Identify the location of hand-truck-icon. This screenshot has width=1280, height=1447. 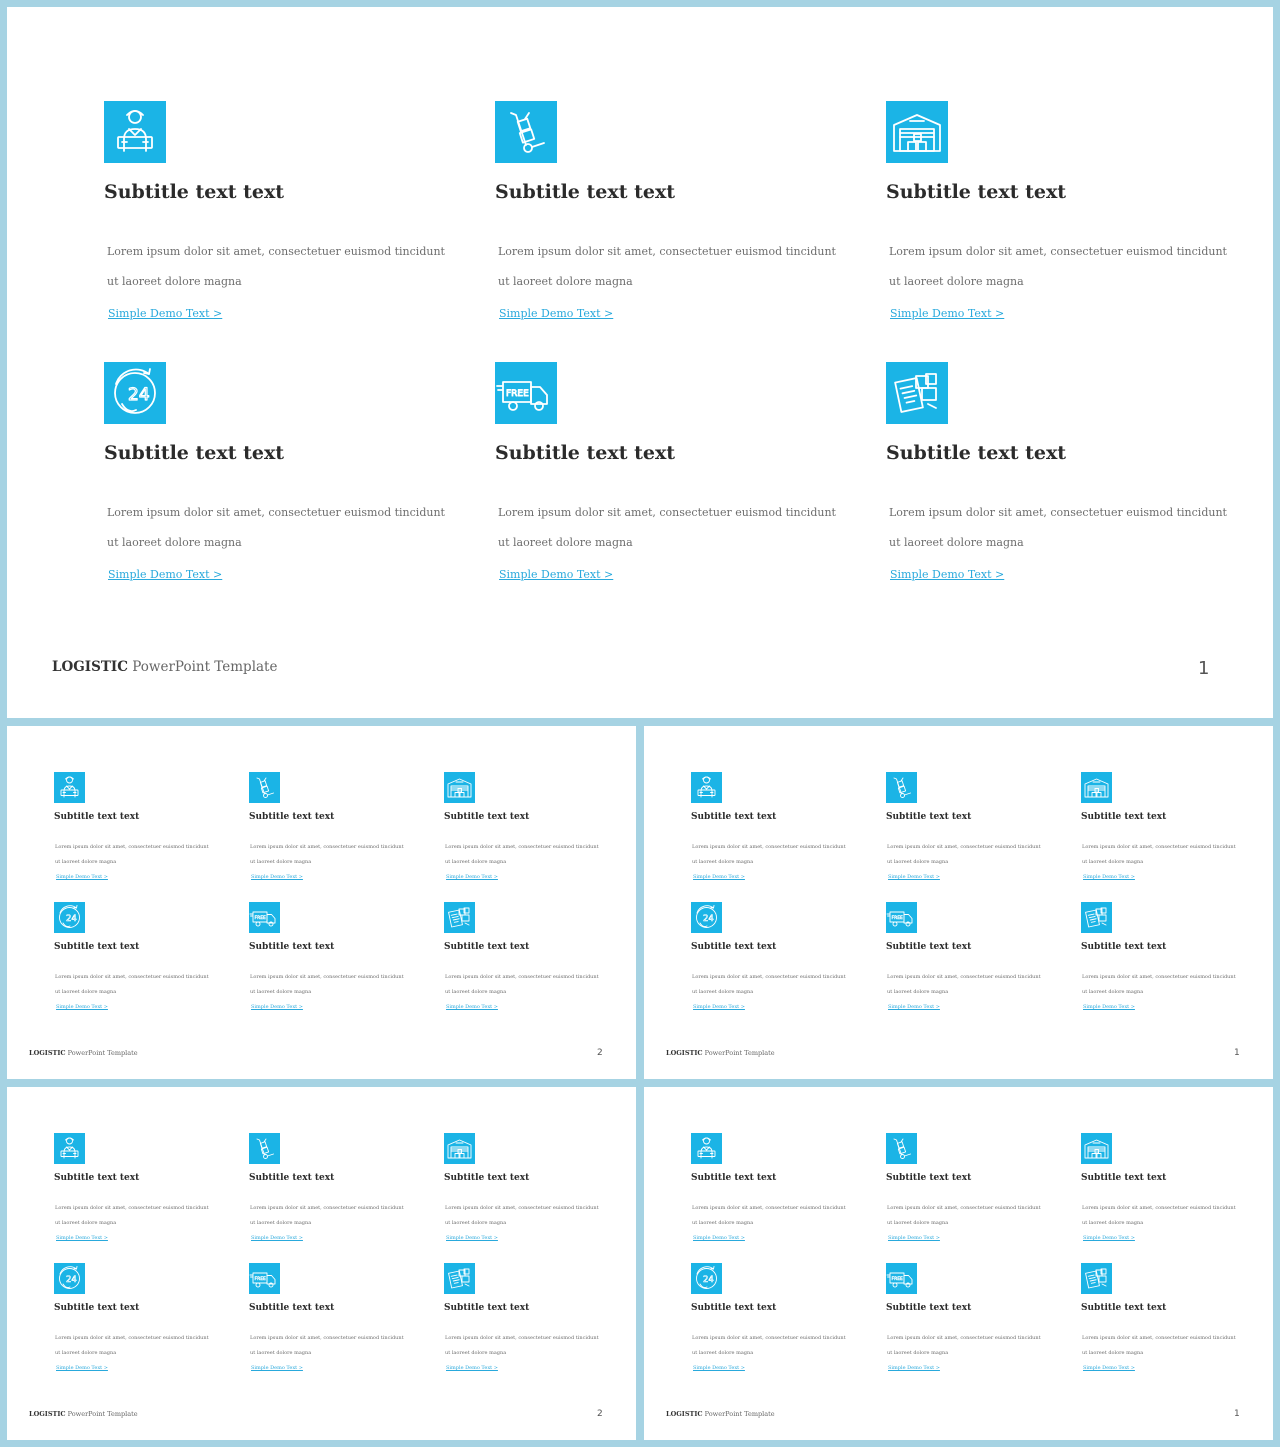
(901, 1148).